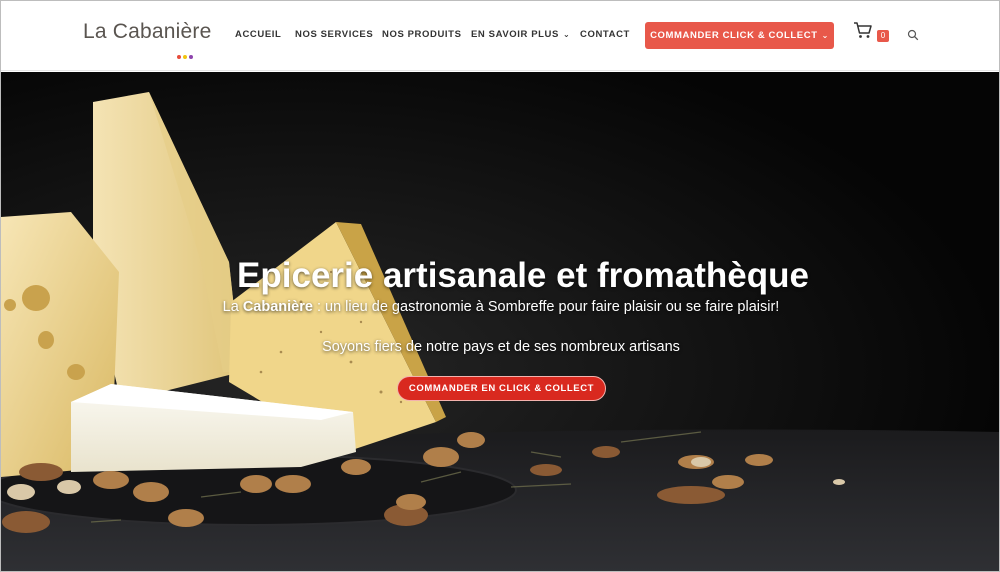 This screenshot has width=1000, height=572. What do you see at coordinates (277, 307) in the screenshot?
I see `hero-subtitle-brand: Cabanière` at bounding box center [277, 307].